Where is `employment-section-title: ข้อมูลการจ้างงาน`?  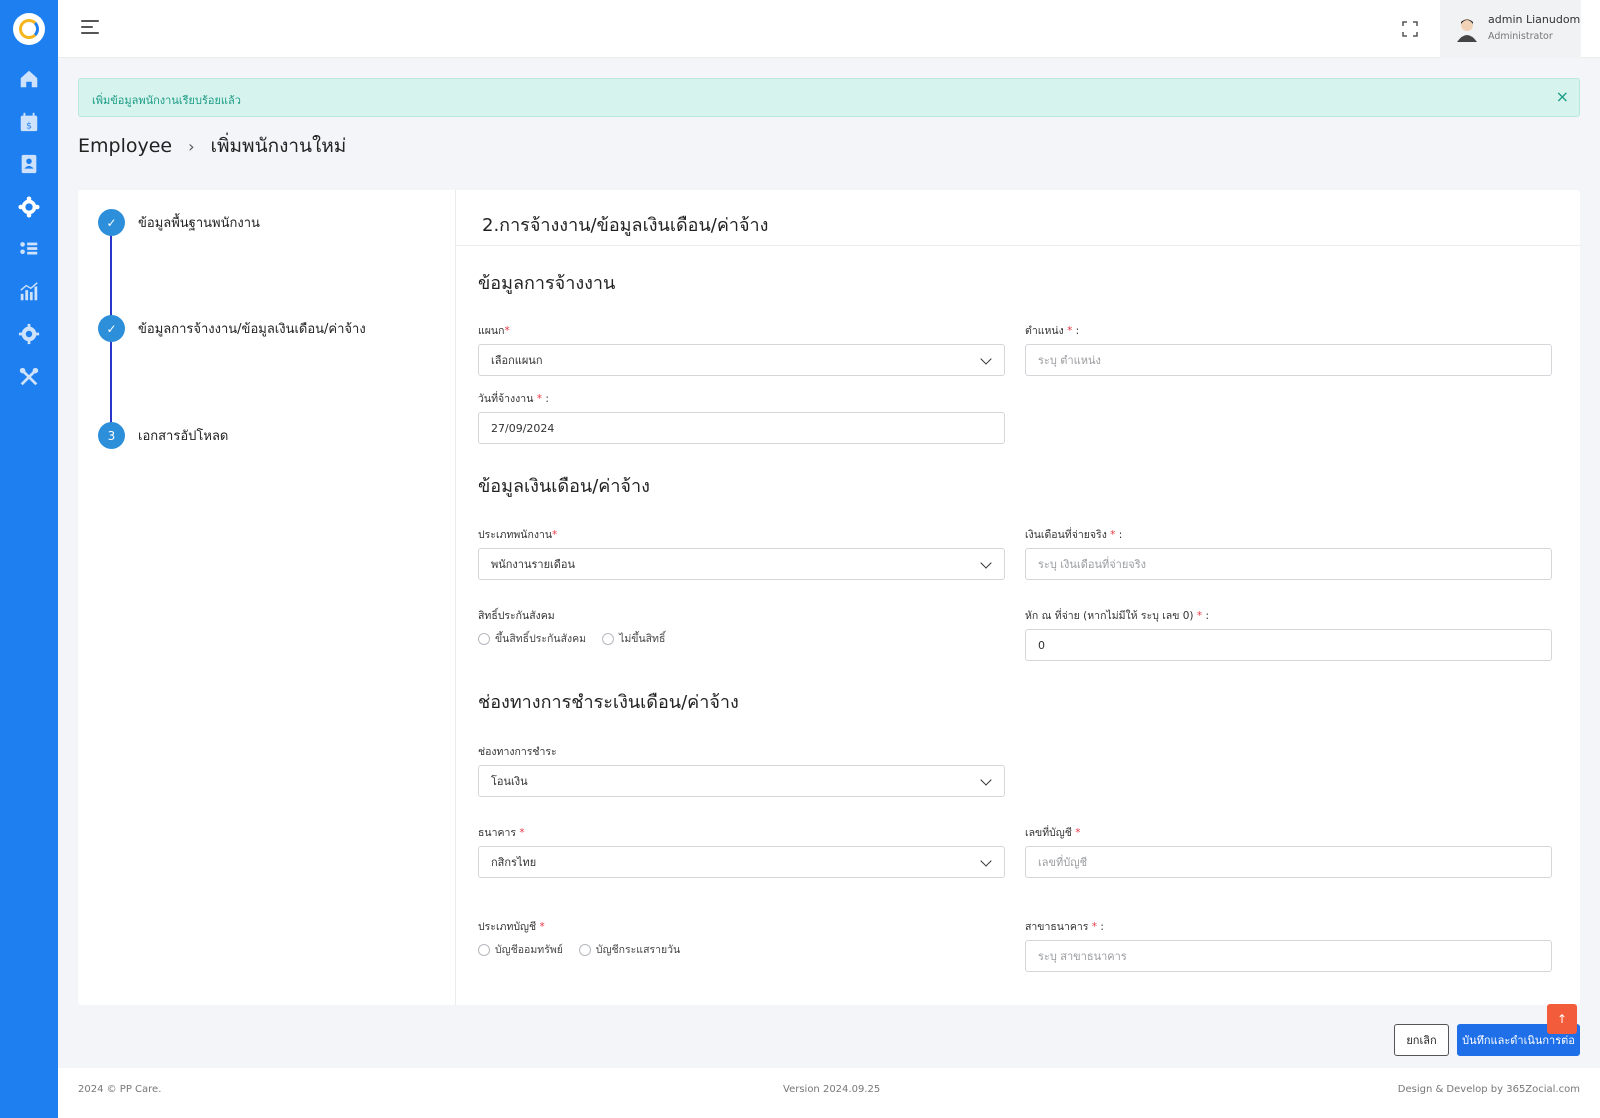
employment-section-title: ข้อมูลการจ้างงาน is located at coordinates (547, 283).